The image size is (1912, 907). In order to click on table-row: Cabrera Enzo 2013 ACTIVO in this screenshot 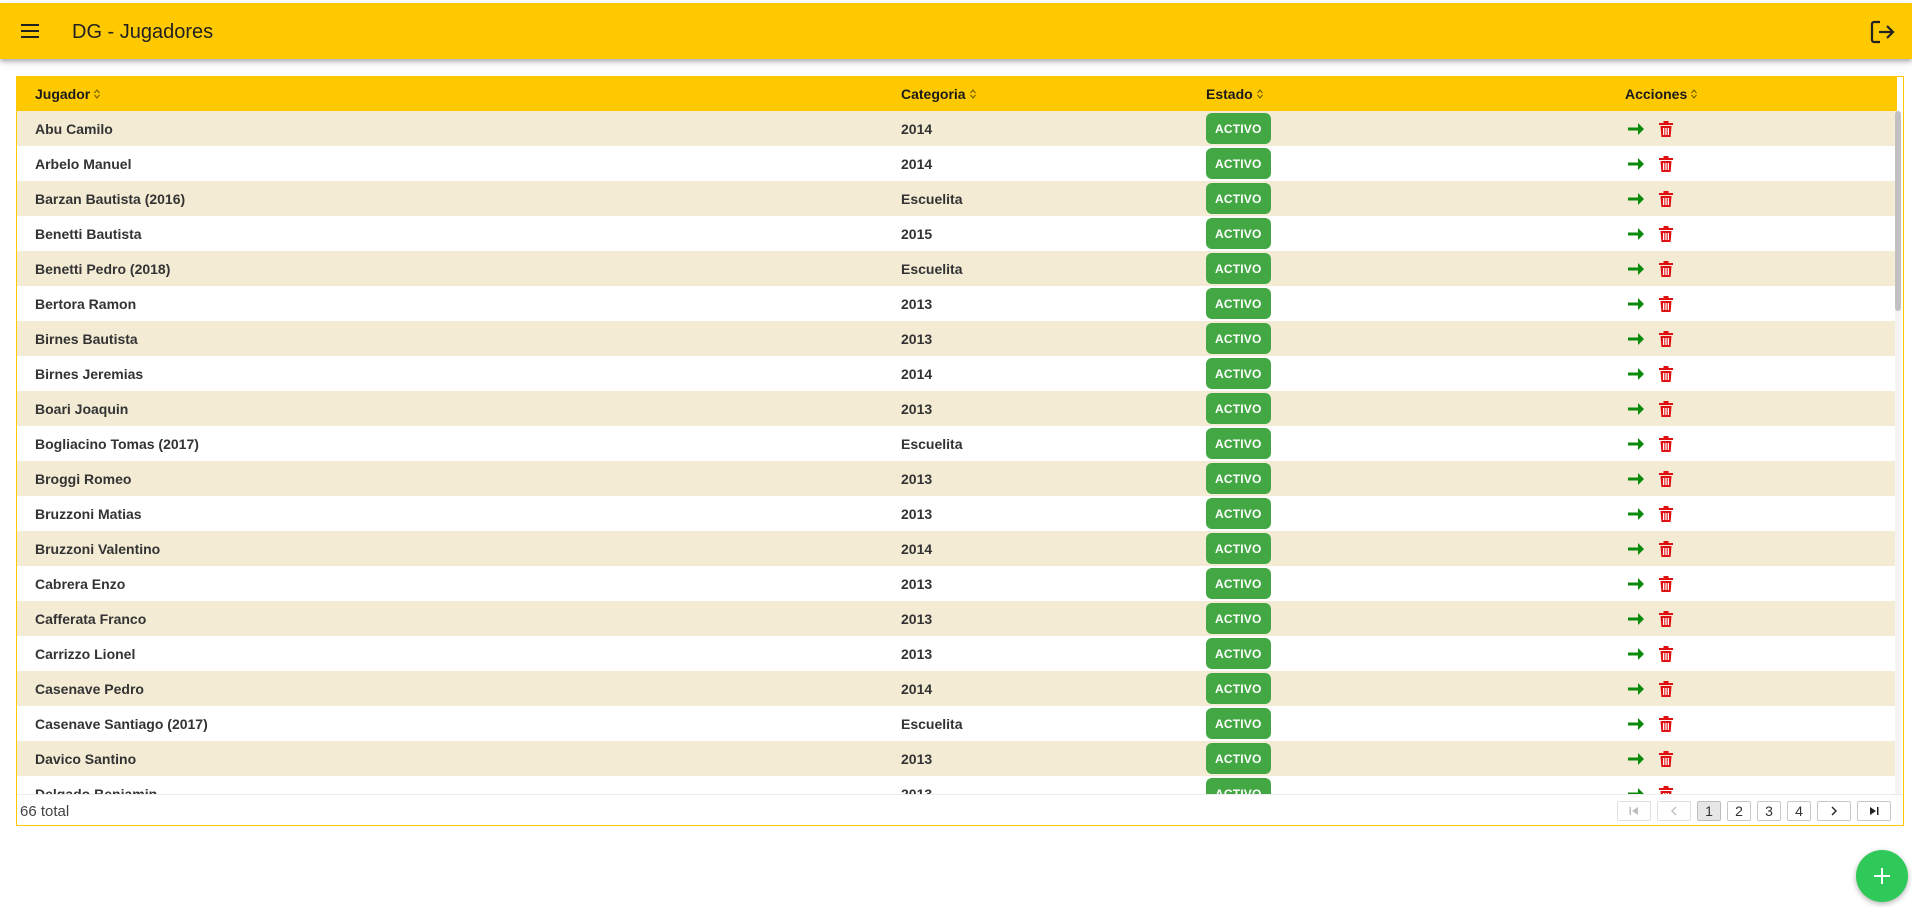, I will do `click(957, 583)`.